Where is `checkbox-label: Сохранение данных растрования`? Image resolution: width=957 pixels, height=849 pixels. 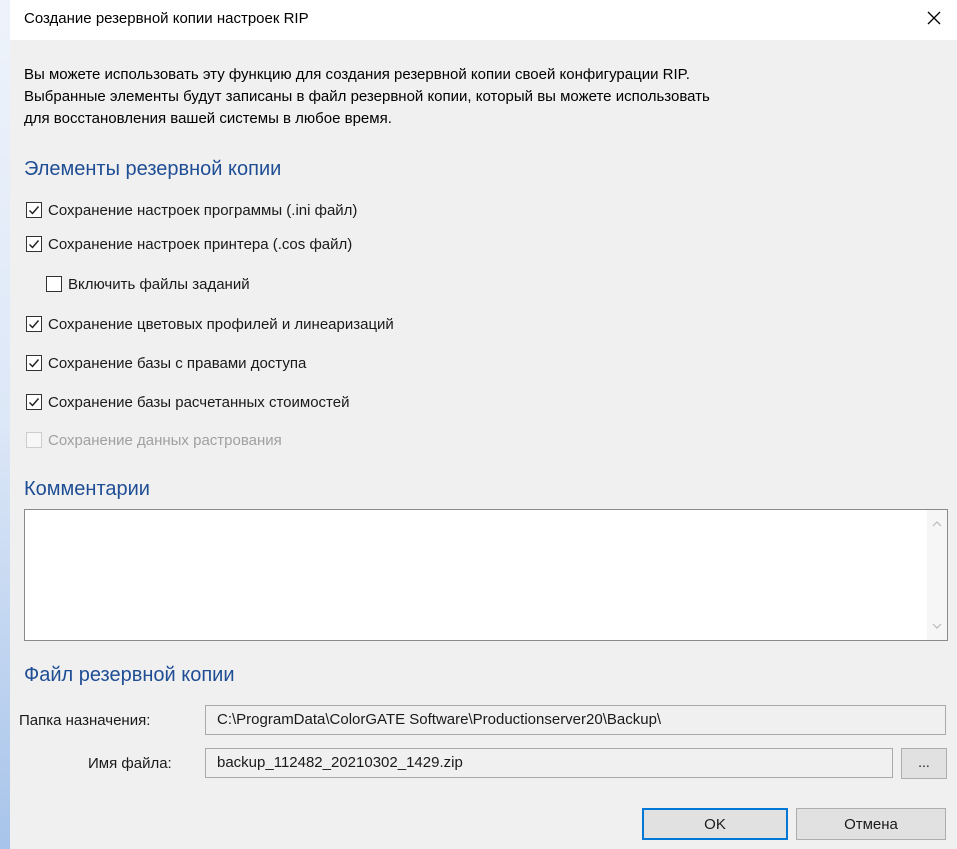
checkbox-label: Сохранение данных растрования is located at coordinates (165, 440).